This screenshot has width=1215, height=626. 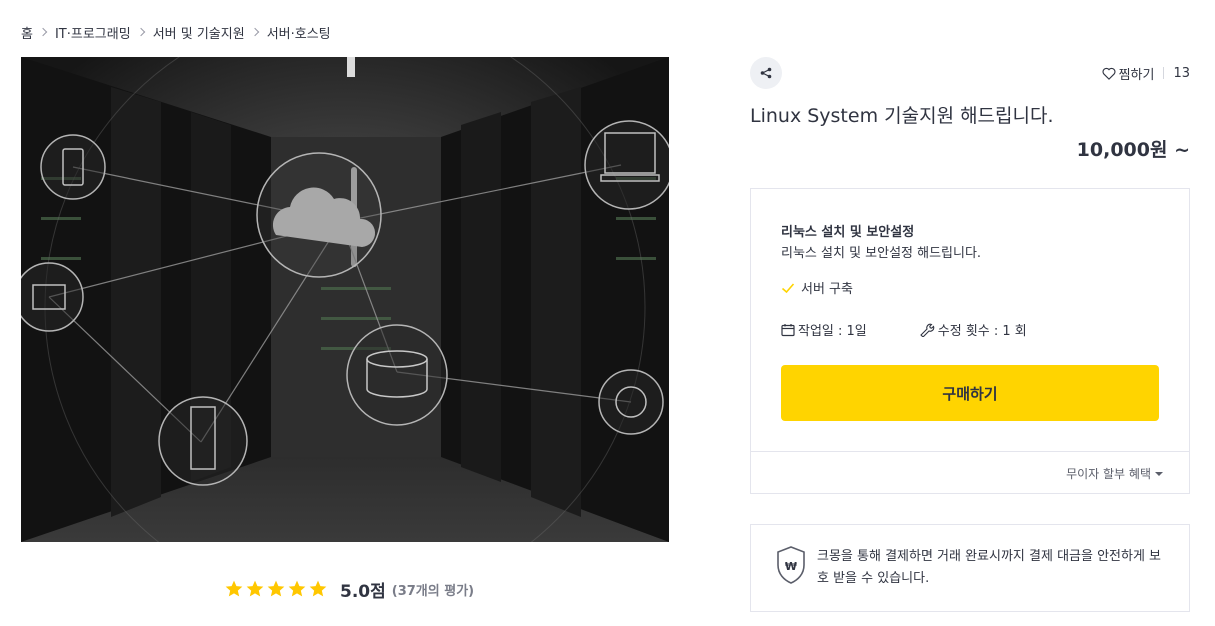 I want to click on breadcrumb-server-support: 서버 및 기술지원, so click(x=199, y=32).